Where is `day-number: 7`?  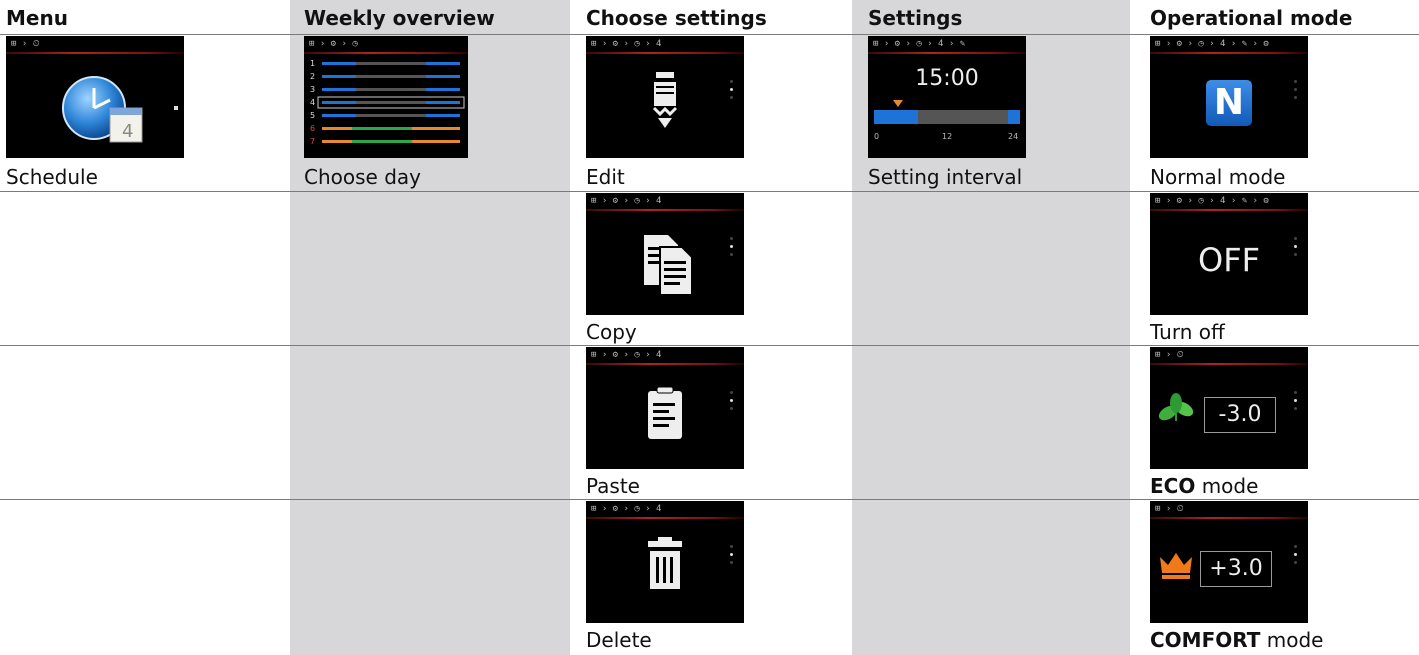 day-number: 7 is located at coordinates (312, 141).